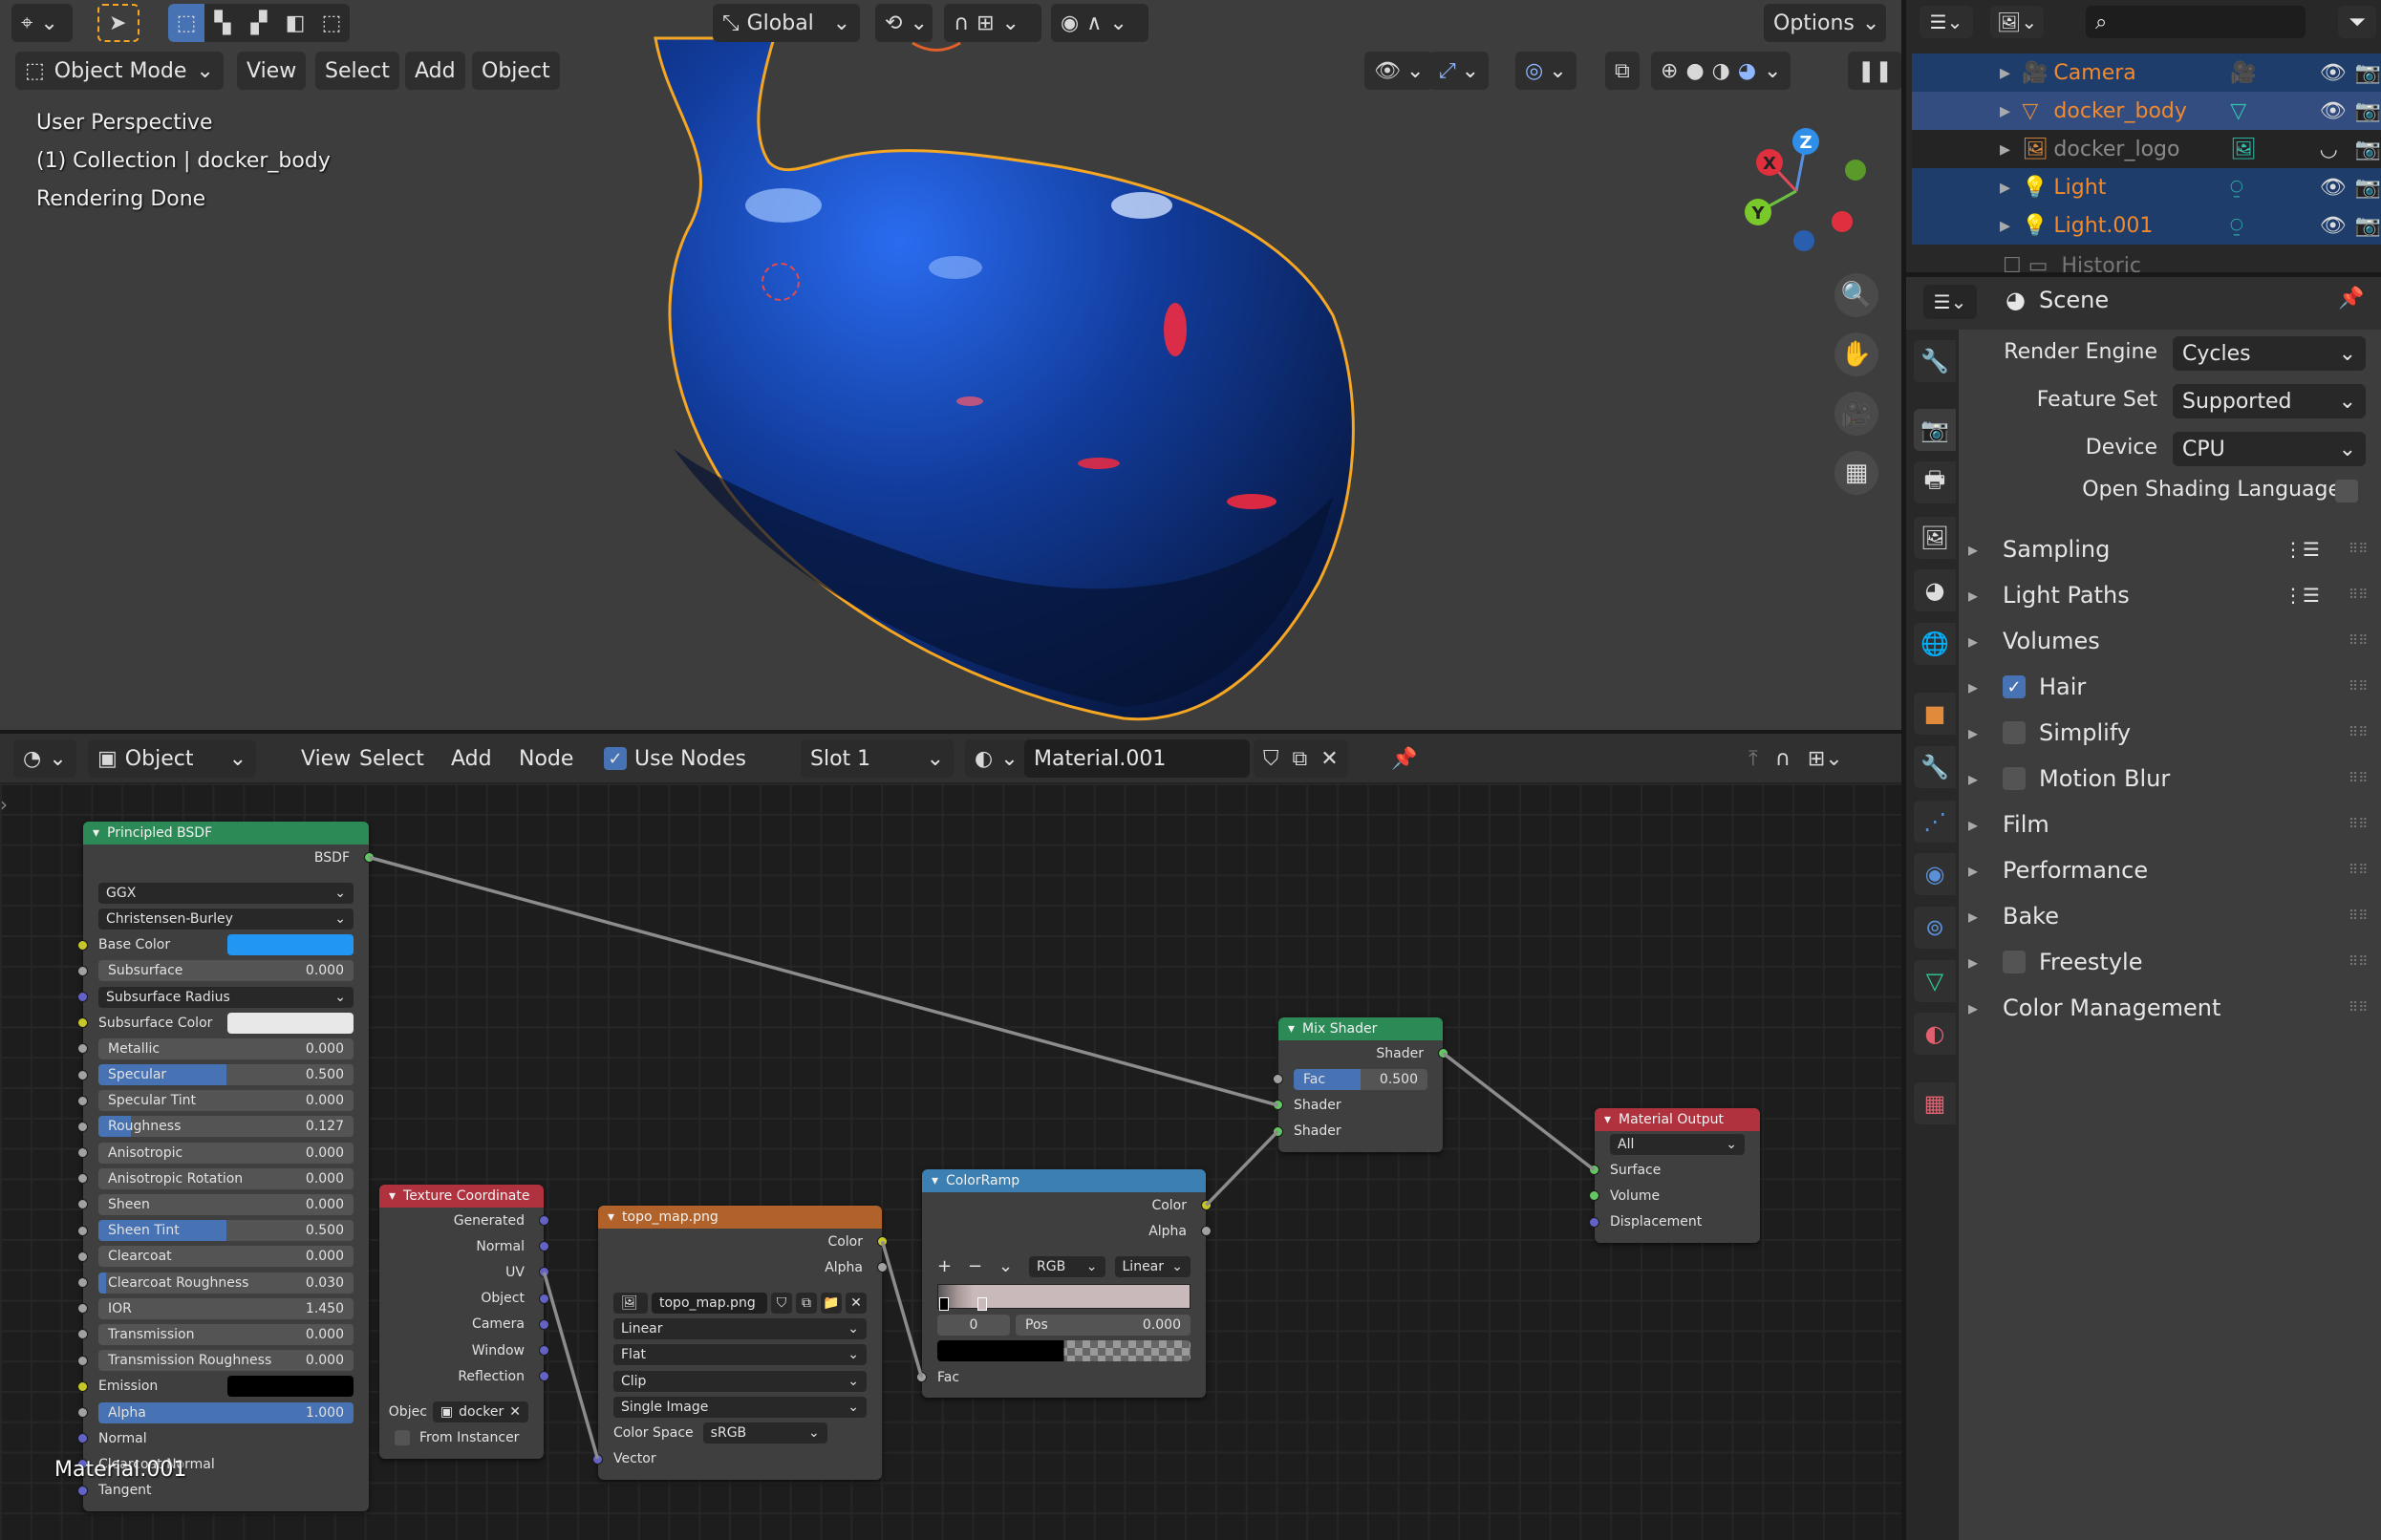  Describe the element at coordinates (82, 1256) in the screenshot. I see `socket-clearcoat` at that location.